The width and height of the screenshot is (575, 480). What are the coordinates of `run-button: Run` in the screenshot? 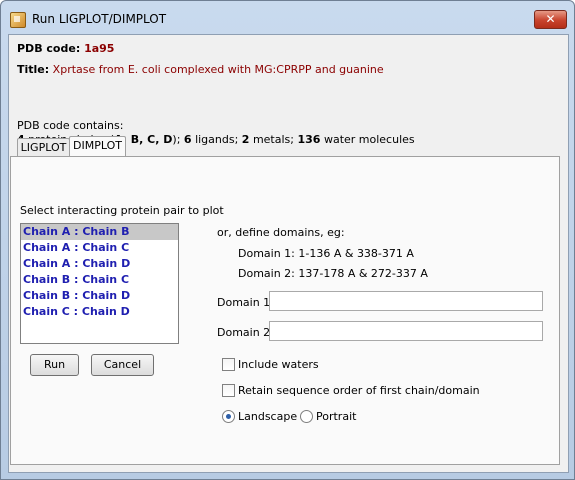 It's located at (54, 365).